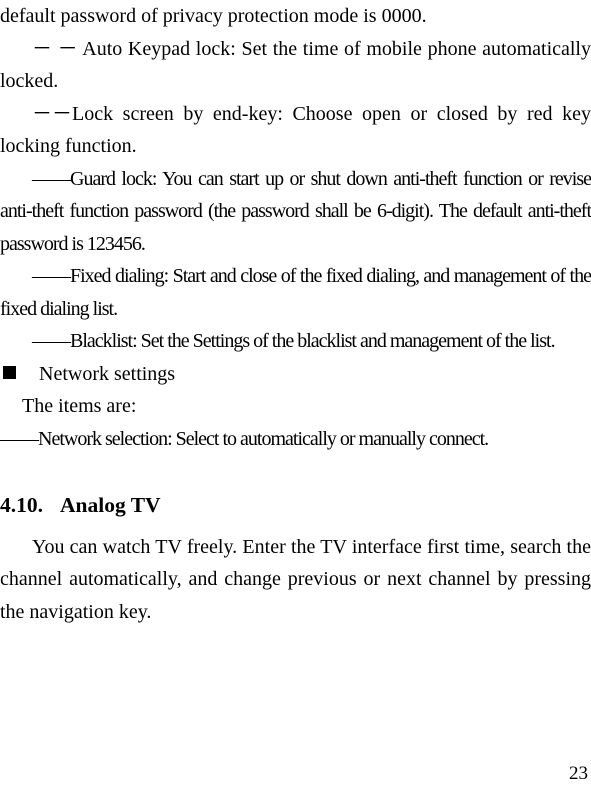  Describe the element at coordinates (9, 372) in the screenshot. I see `square-bullet-icon` at that location.